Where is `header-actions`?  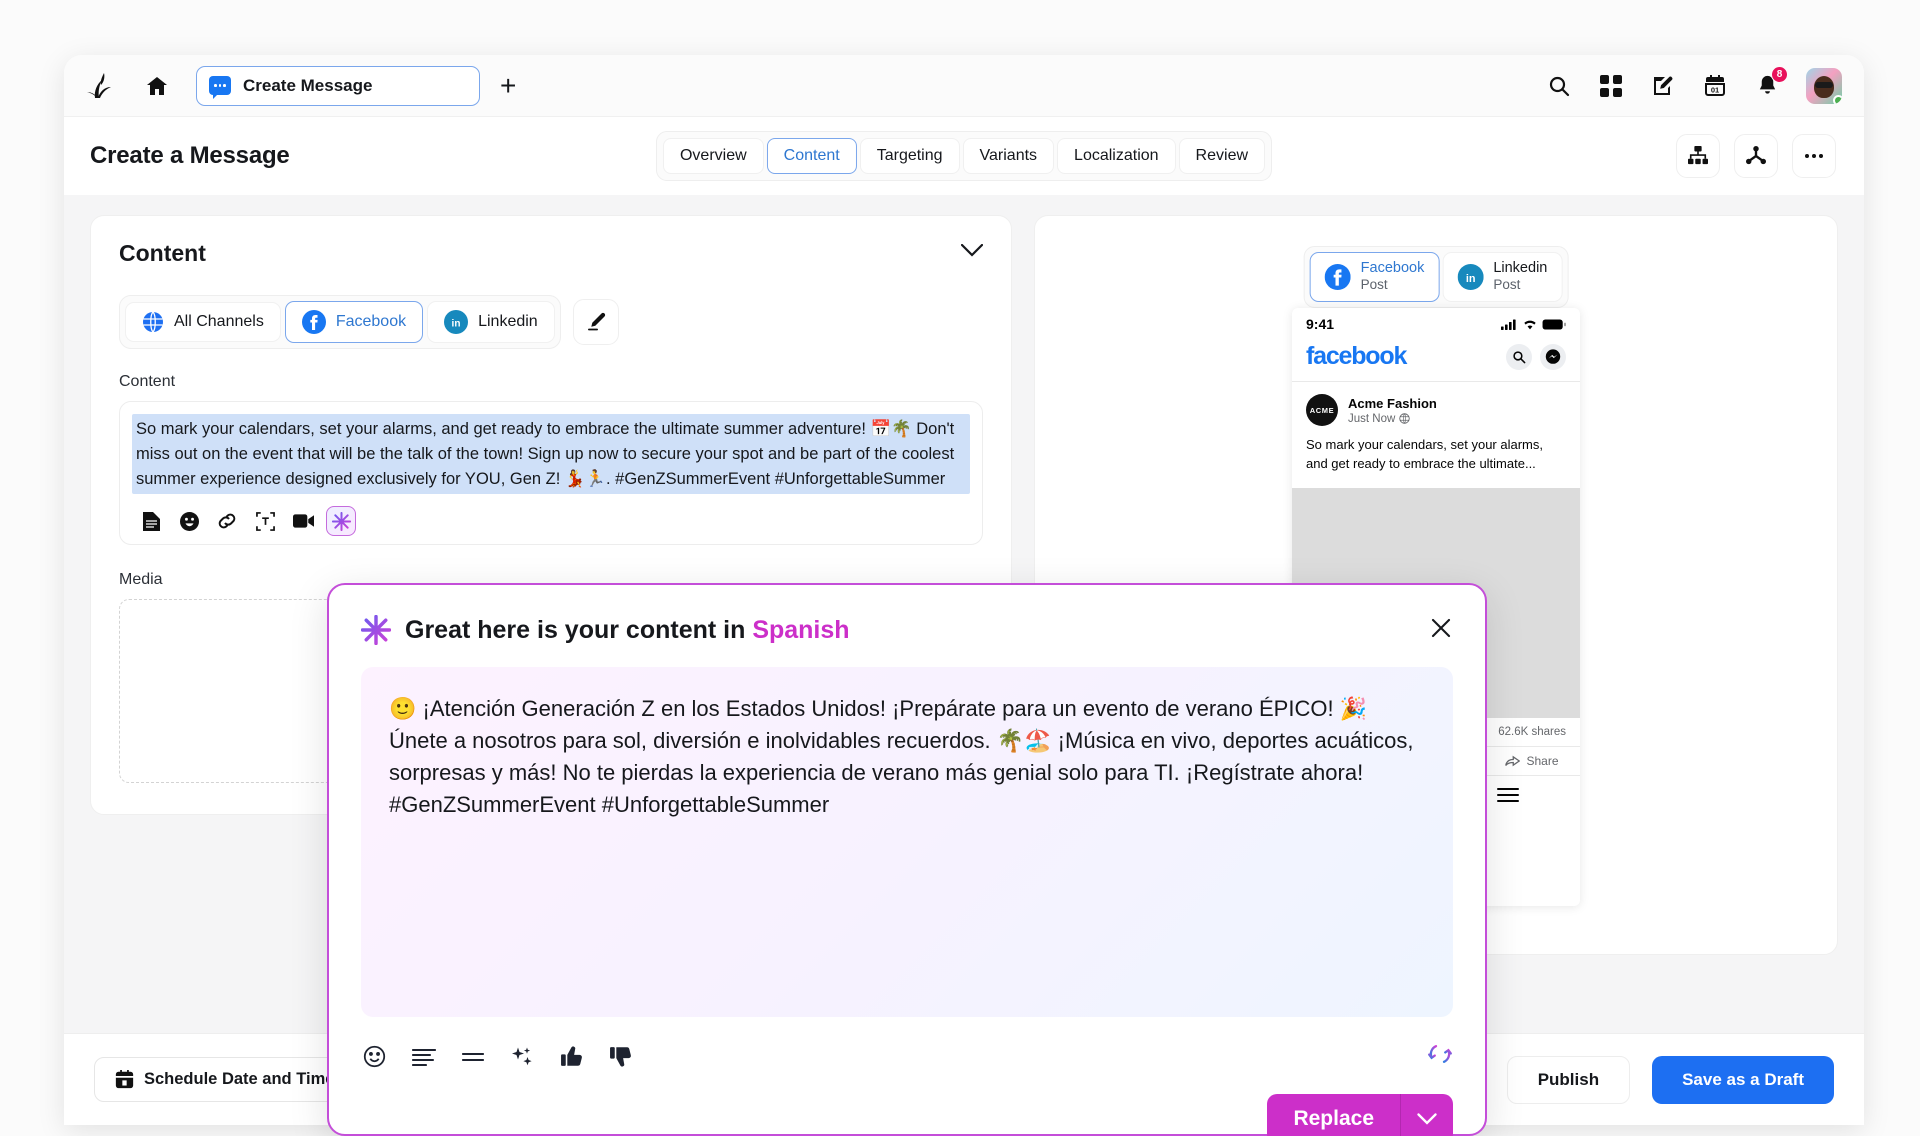 header-actions is located at coordinates (1756, 156).